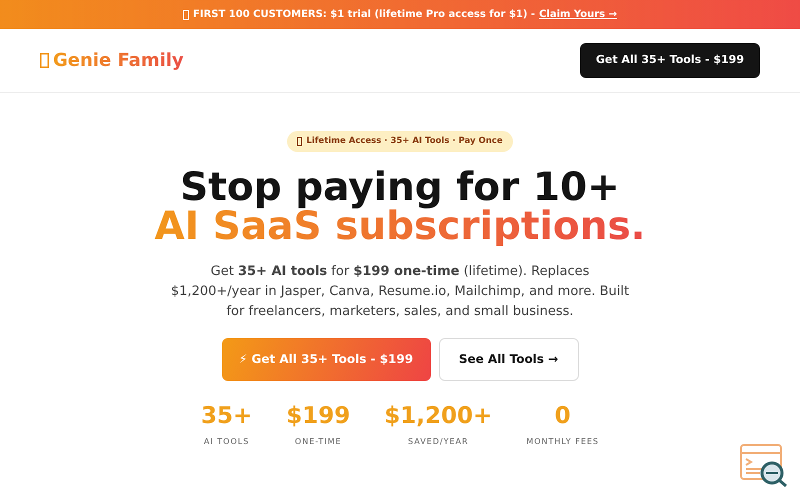 Image resolution: width=800 pixels, height=500 pixels. Describe the element at coordinates (318, 416) in the screenshot. I see `stat-value: $199` at that location.